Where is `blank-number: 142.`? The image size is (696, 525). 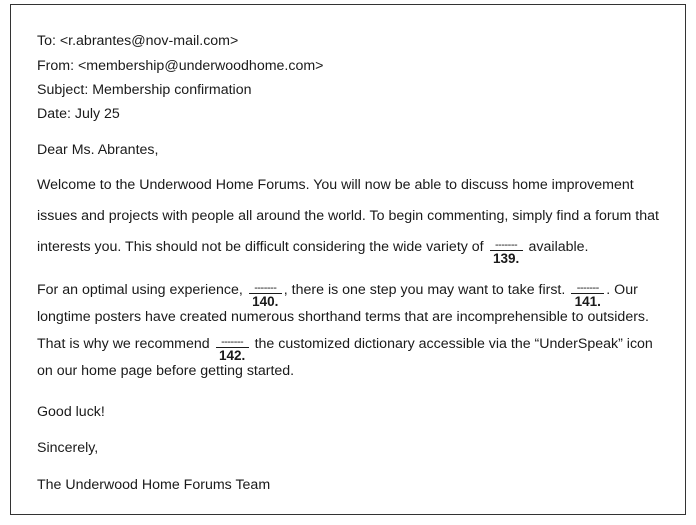
blank-number: 142. is located at coordinates (232, 355).